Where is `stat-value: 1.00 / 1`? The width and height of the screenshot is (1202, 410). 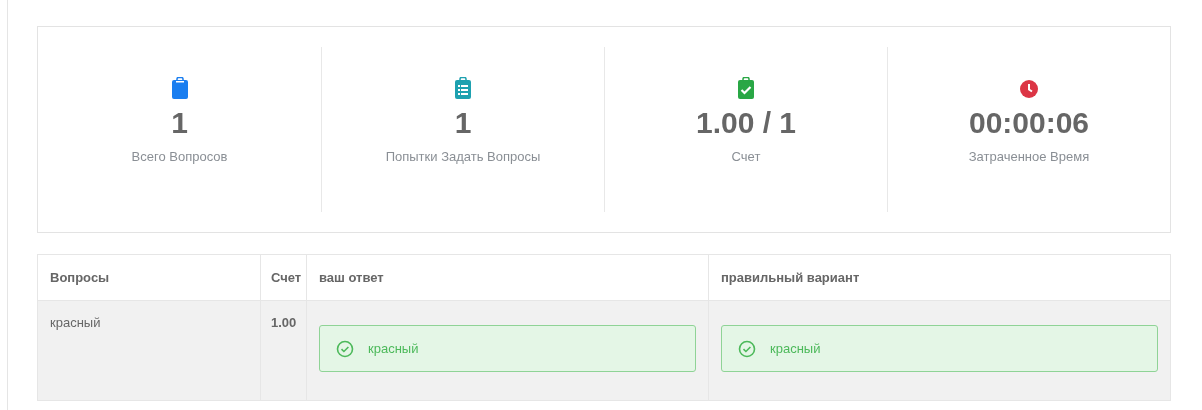
stat-value: 1.00 / 1 is located at coordinates (746, 123).